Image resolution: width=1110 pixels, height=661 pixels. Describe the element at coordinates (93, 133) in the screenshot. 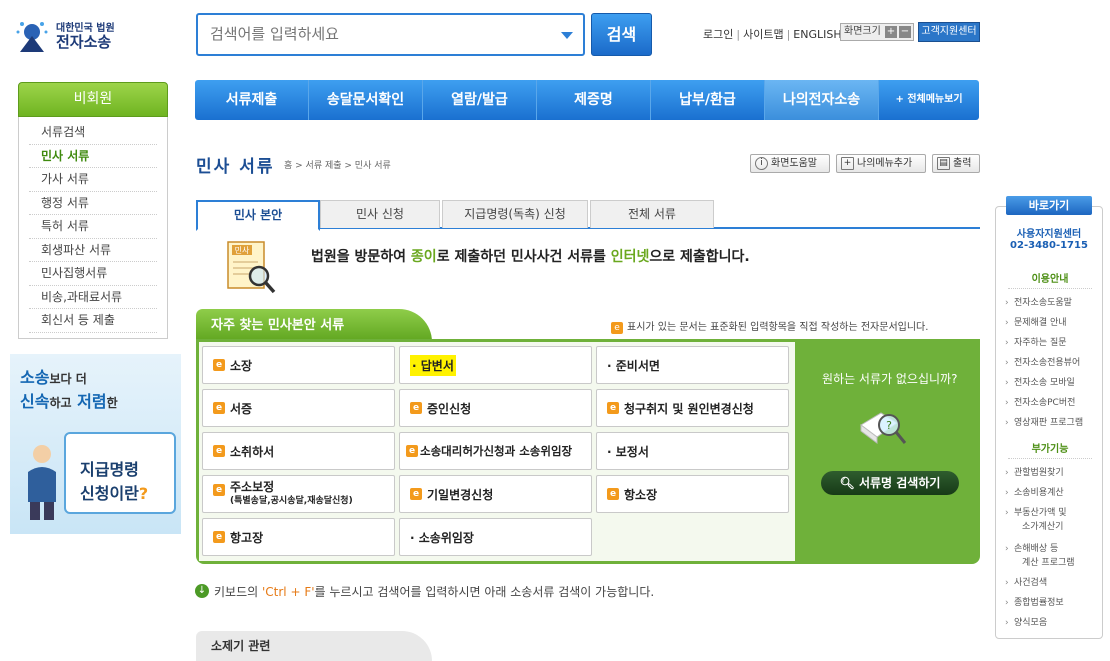

I see `left-nav-item: 서류검색` at that location.